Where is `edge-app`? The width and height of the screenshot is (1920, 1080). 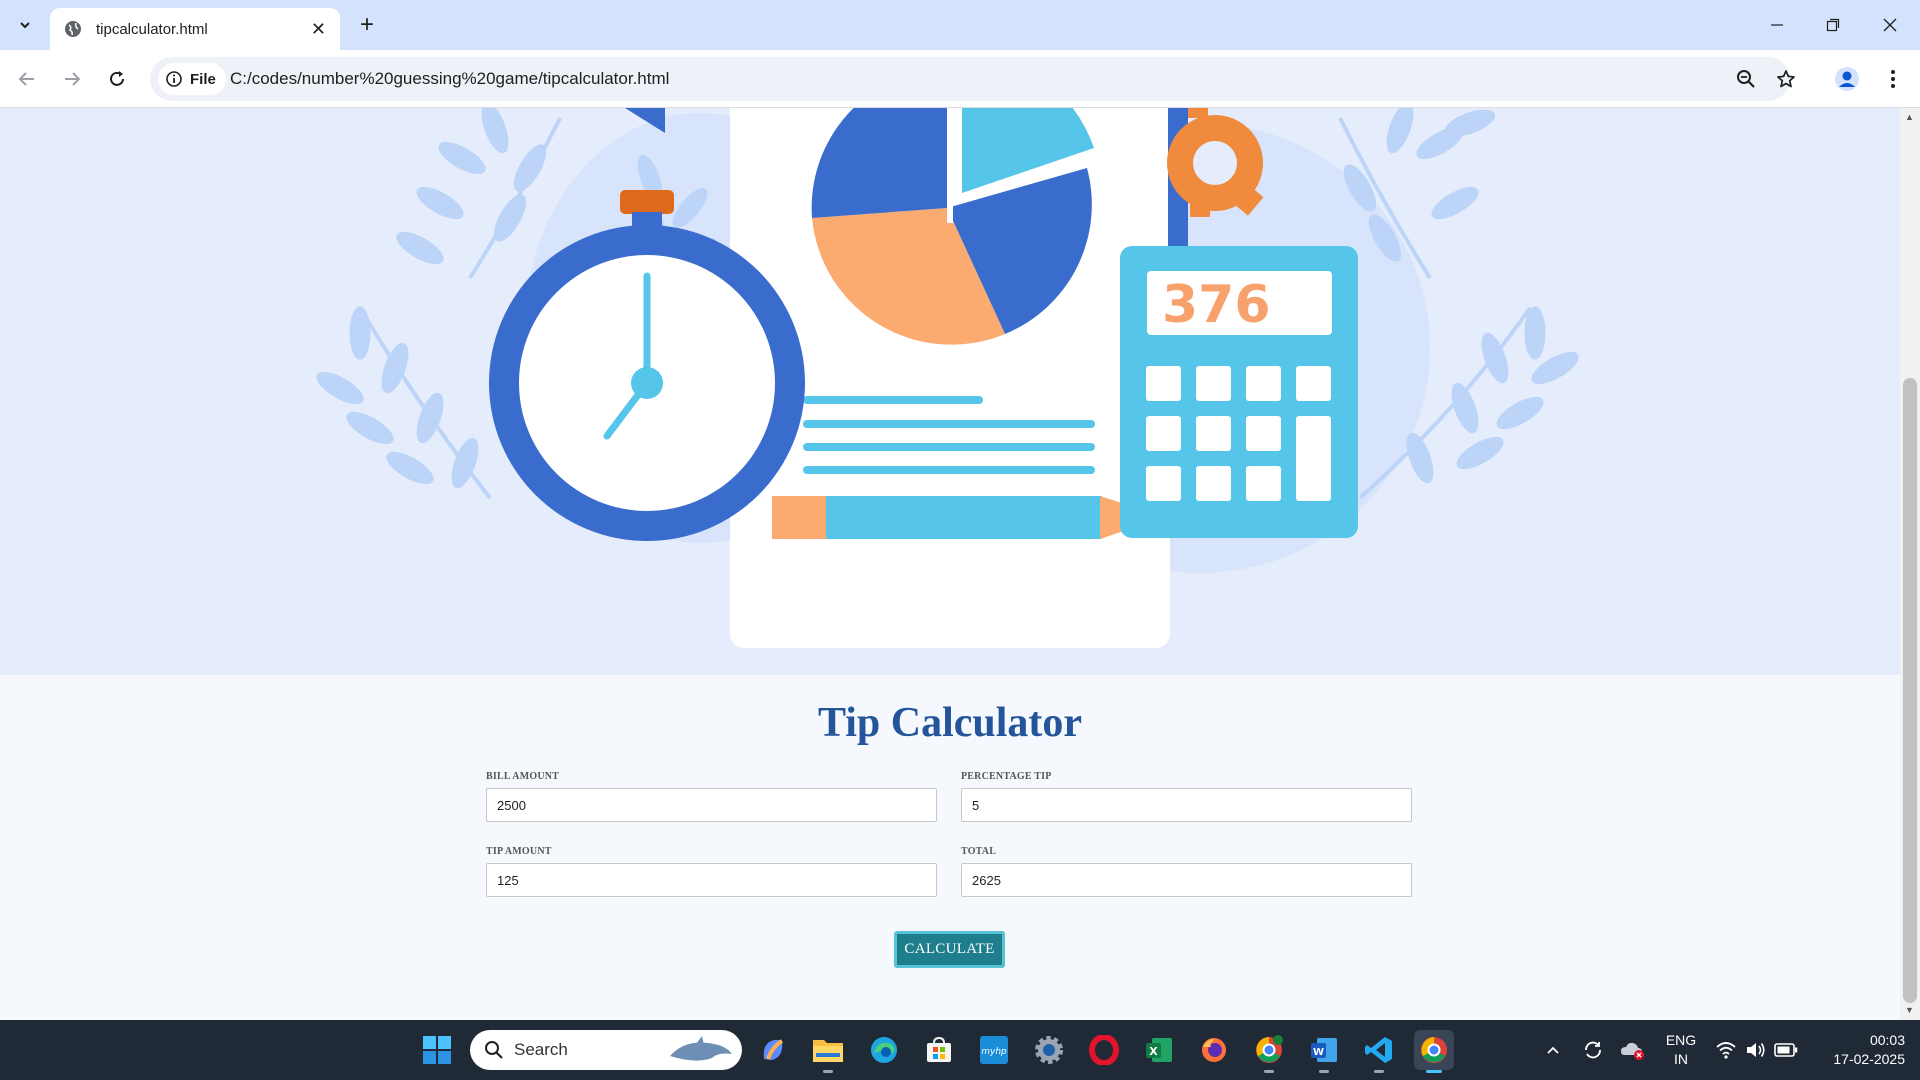
edge-app is located at coordinates (884, 1050).